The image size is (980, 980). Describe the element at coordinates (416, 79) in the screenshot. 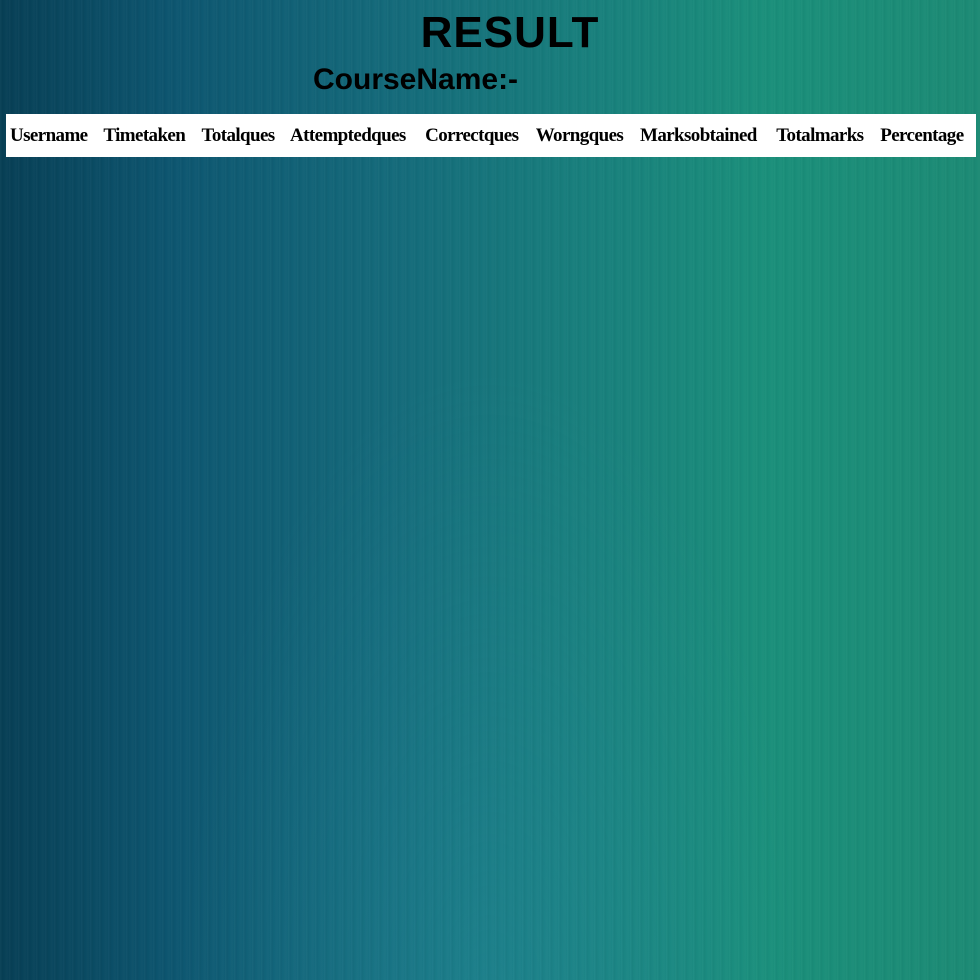

I see `course-name-label: CourseName:-` at that location.